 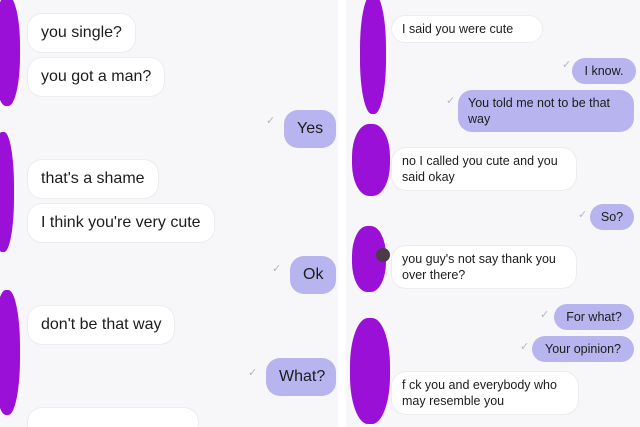 I want to click on outgoing-message: For what?, so click(x=594, y=317).